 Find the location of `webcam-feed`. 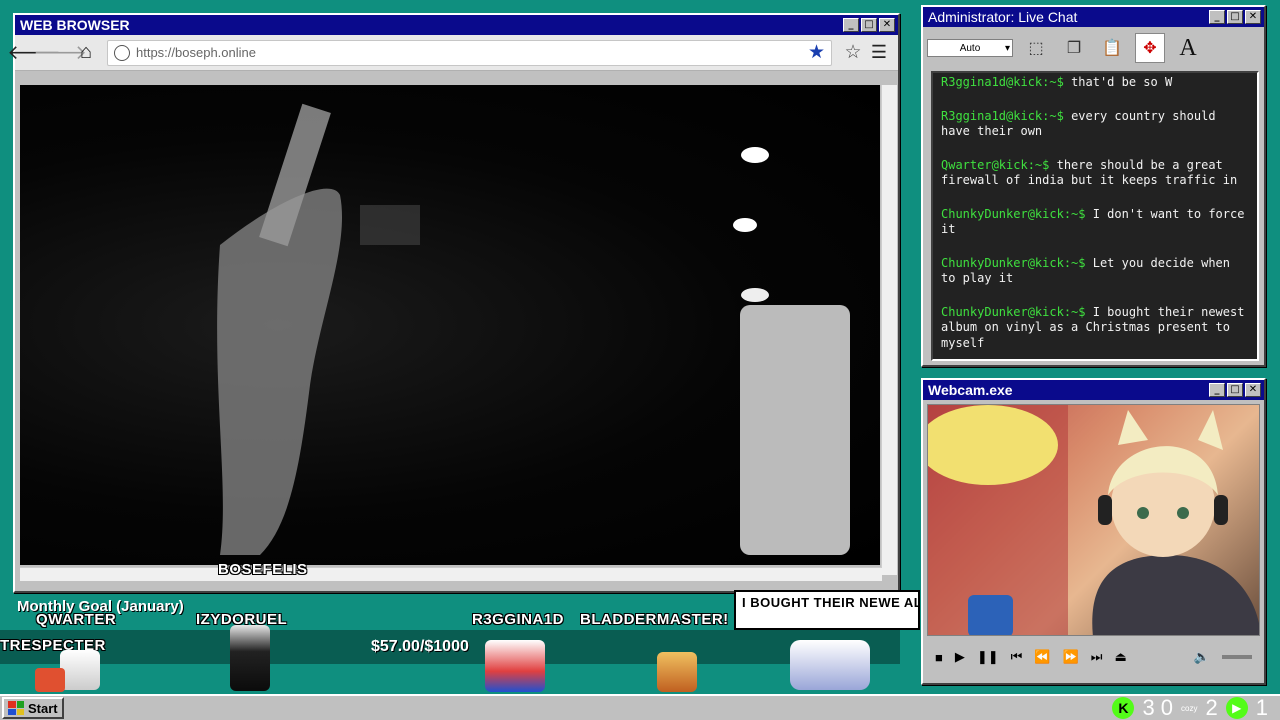

webcam-feed is located at coordinates (1093, 520).